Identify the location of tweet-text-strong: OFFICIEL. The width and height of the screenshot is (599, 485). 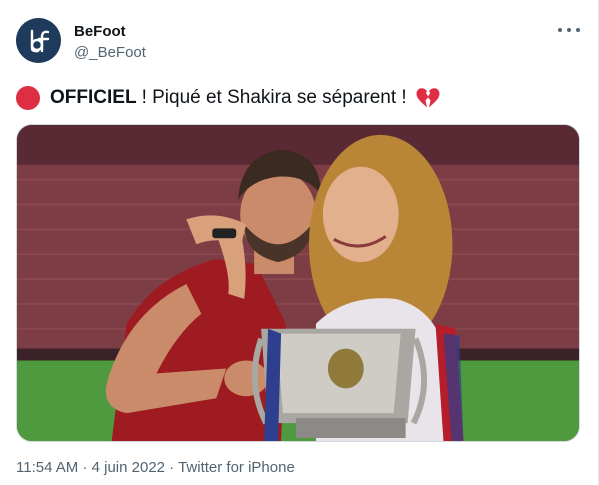
(93, 97).